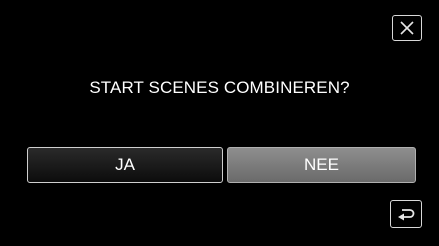  I want to click on no-button-label: NEE, so click(321, 164).